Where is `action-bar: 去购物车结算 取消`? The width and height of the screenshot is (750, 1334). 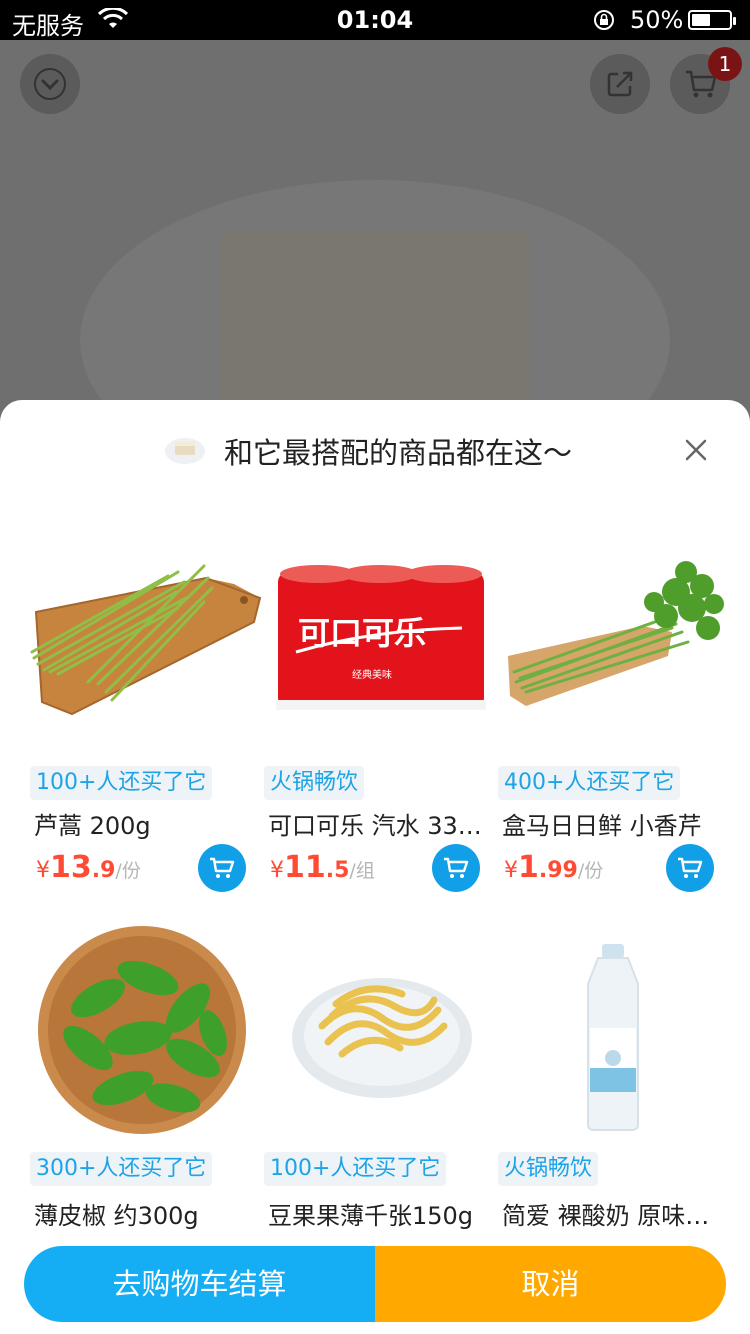 action-bar: 去购物车结算 取消 is located at coordinates (375, 1284).